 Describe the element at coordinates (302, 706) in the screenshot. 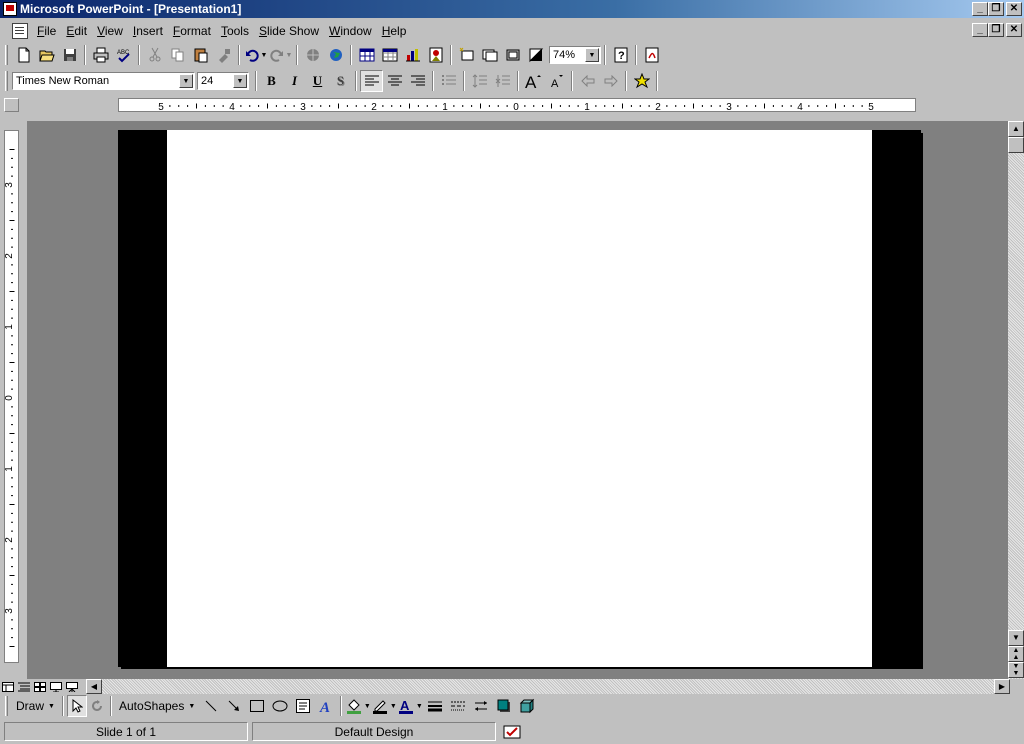

I see `text-box-button` at that location.